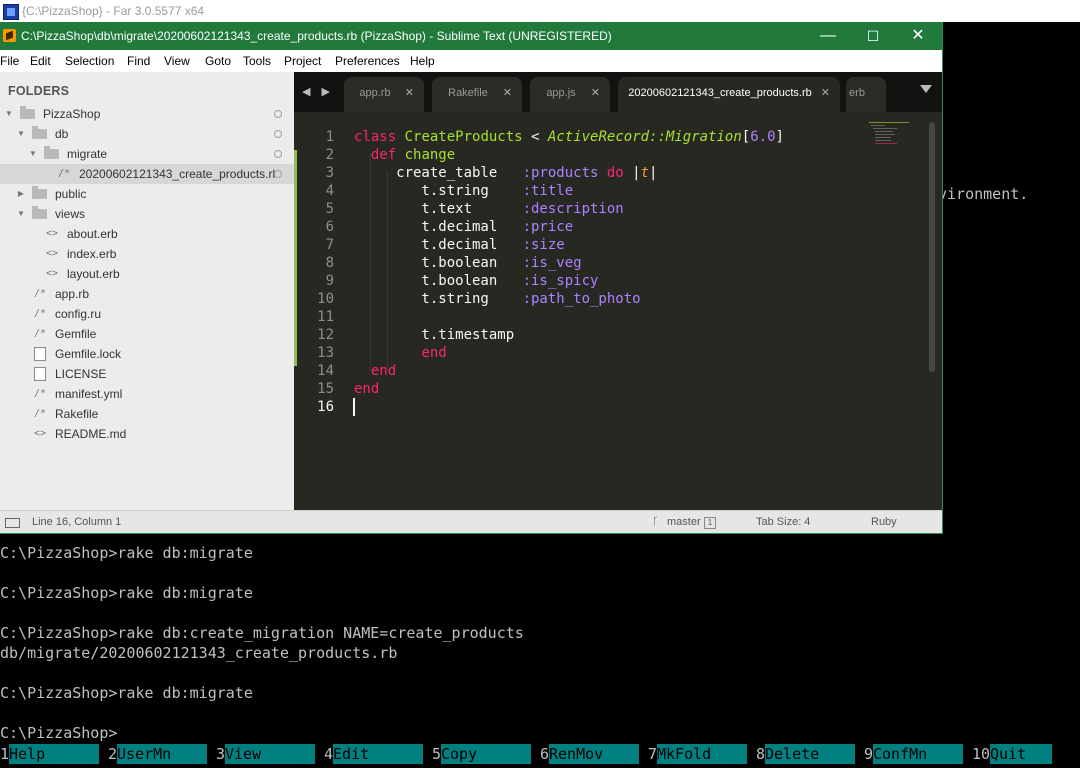 The height and width of the screenshot is (768, 1080). Describe the element at coordinates (884, 522) in the screenshot. I see `syntax-mode: Ruby` at that location.